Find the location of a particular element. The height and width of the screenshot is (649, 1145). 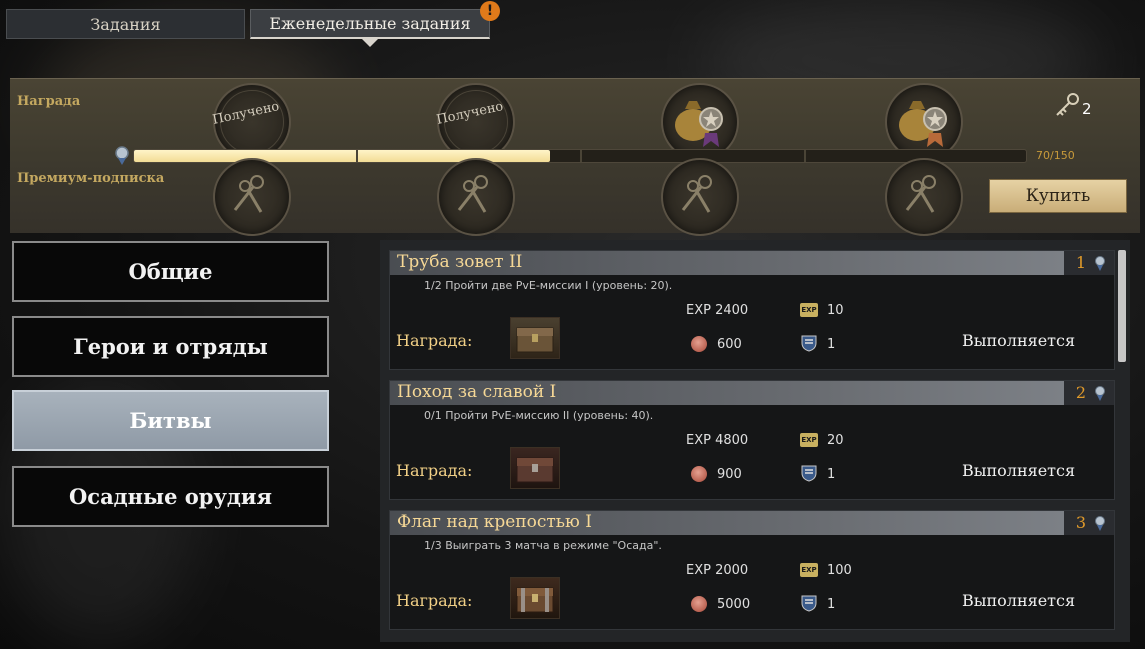

buy-button: Купить is located at coordinates (1058, 196).